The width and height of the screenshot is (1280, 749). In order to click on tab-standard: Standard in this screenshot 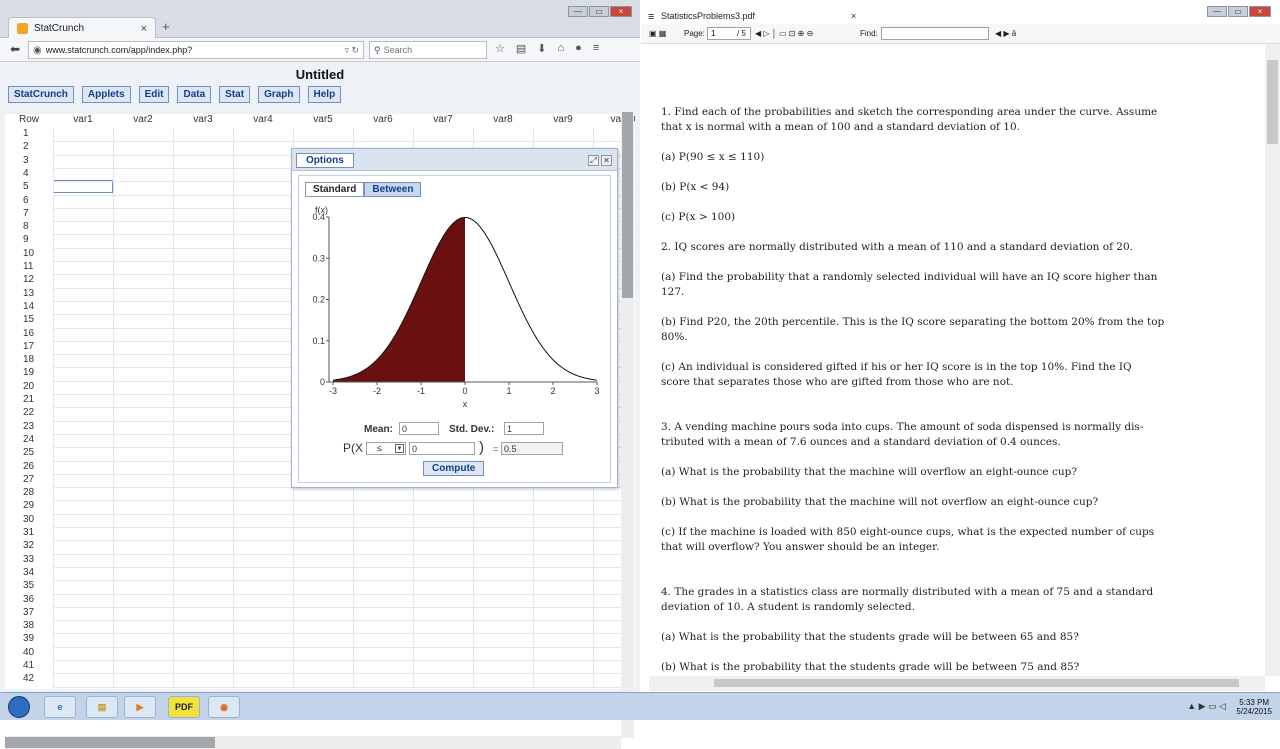, I will do `click(335, 189)`.